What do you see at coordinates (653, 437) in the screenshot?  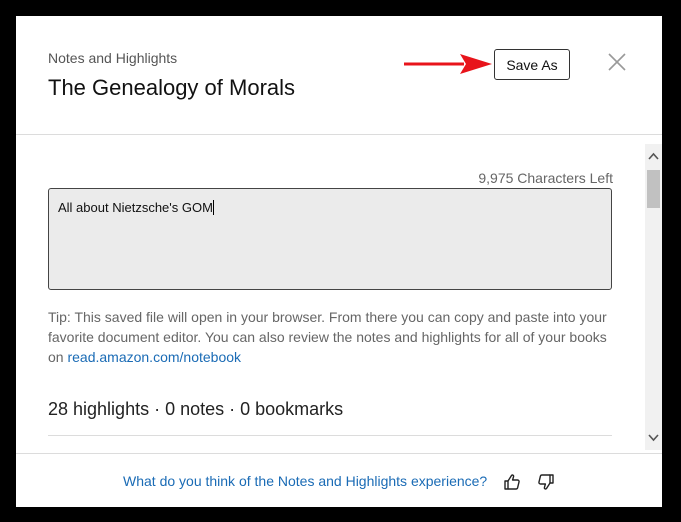 I see `scroll-down-icon` at bounding box center [653, 437].